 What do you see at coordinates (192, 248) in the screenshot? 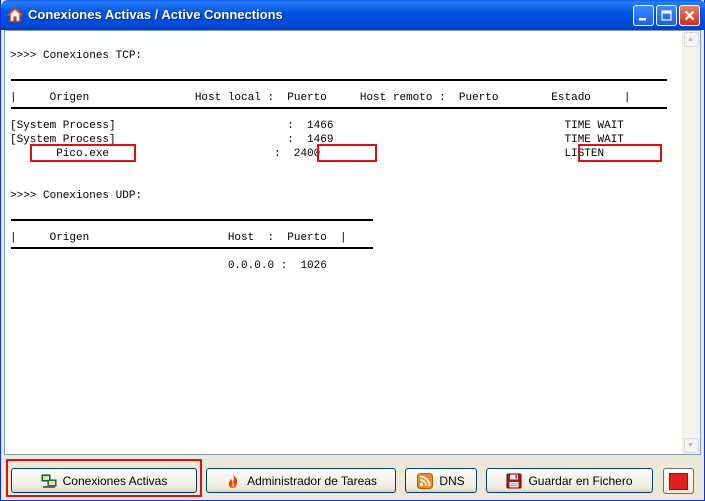
I see `udp-rule-bottom` at bounding box center [192, 248].